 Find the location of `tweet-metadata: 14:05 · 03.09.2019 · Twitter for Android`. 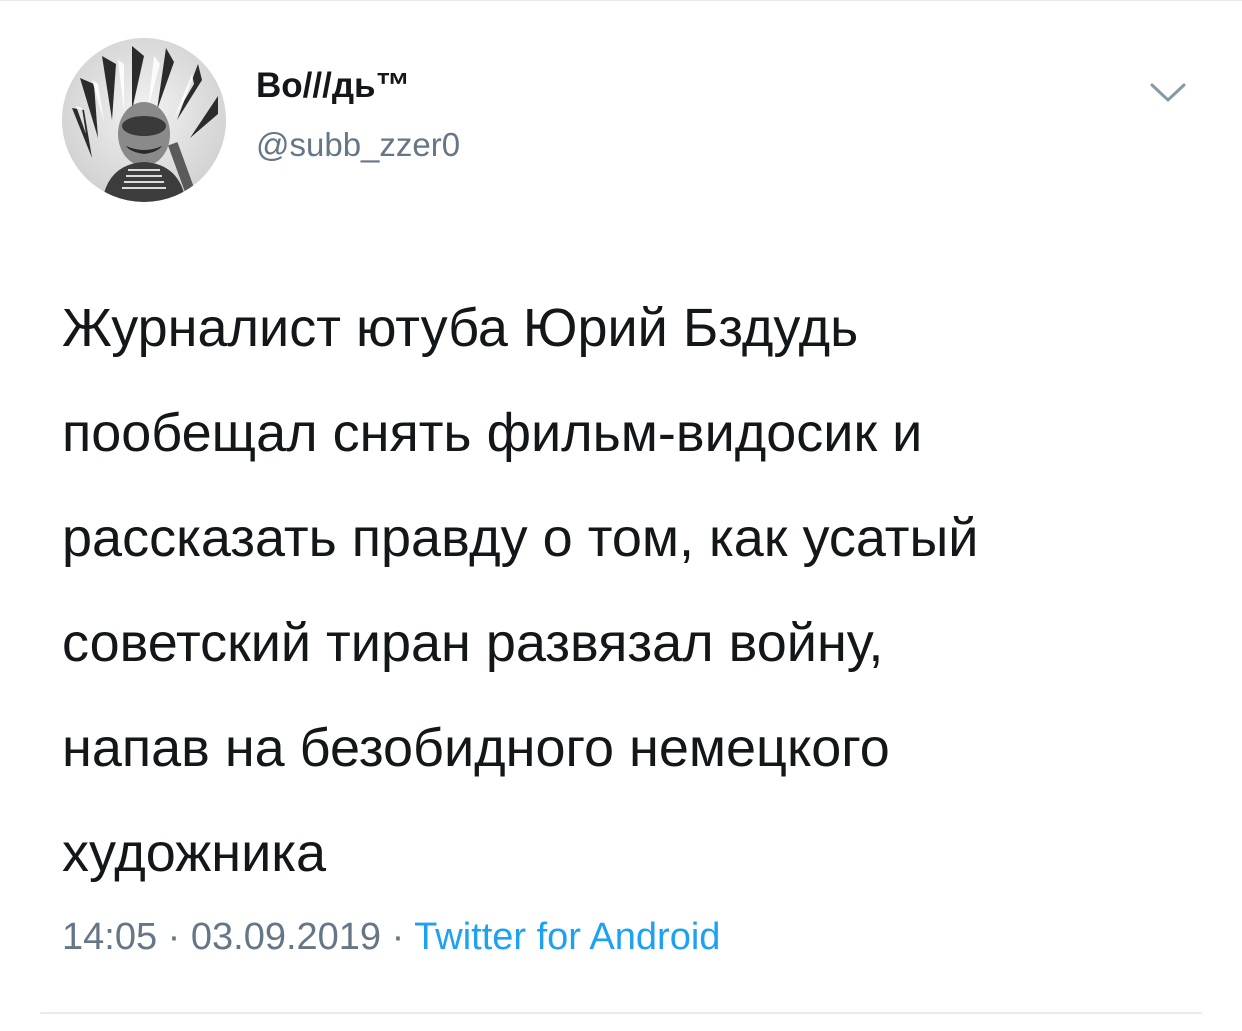

tweet-metadata: 14:05 · 03.09.2019 · Twitter for Android is located at coordinates (391, 937).